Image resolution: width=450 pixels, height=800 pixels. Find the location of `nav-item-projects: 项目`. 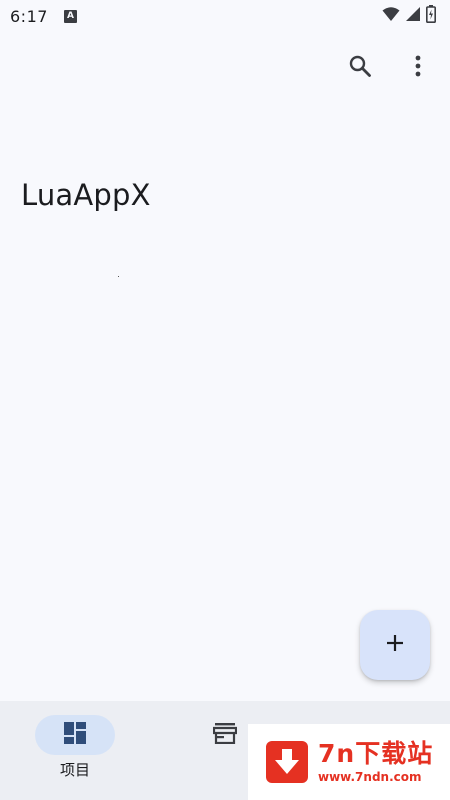

nav-item-projects: 项目 is located at coordinates (75, 750).